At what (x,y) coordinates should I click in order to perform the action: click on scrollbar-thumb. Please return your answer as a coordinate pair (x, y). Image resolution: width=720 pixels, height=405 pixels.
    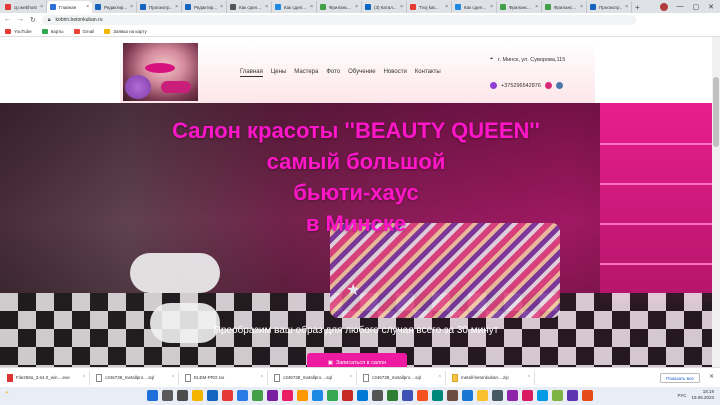
    Looking at the image, I should click on (716, 112).